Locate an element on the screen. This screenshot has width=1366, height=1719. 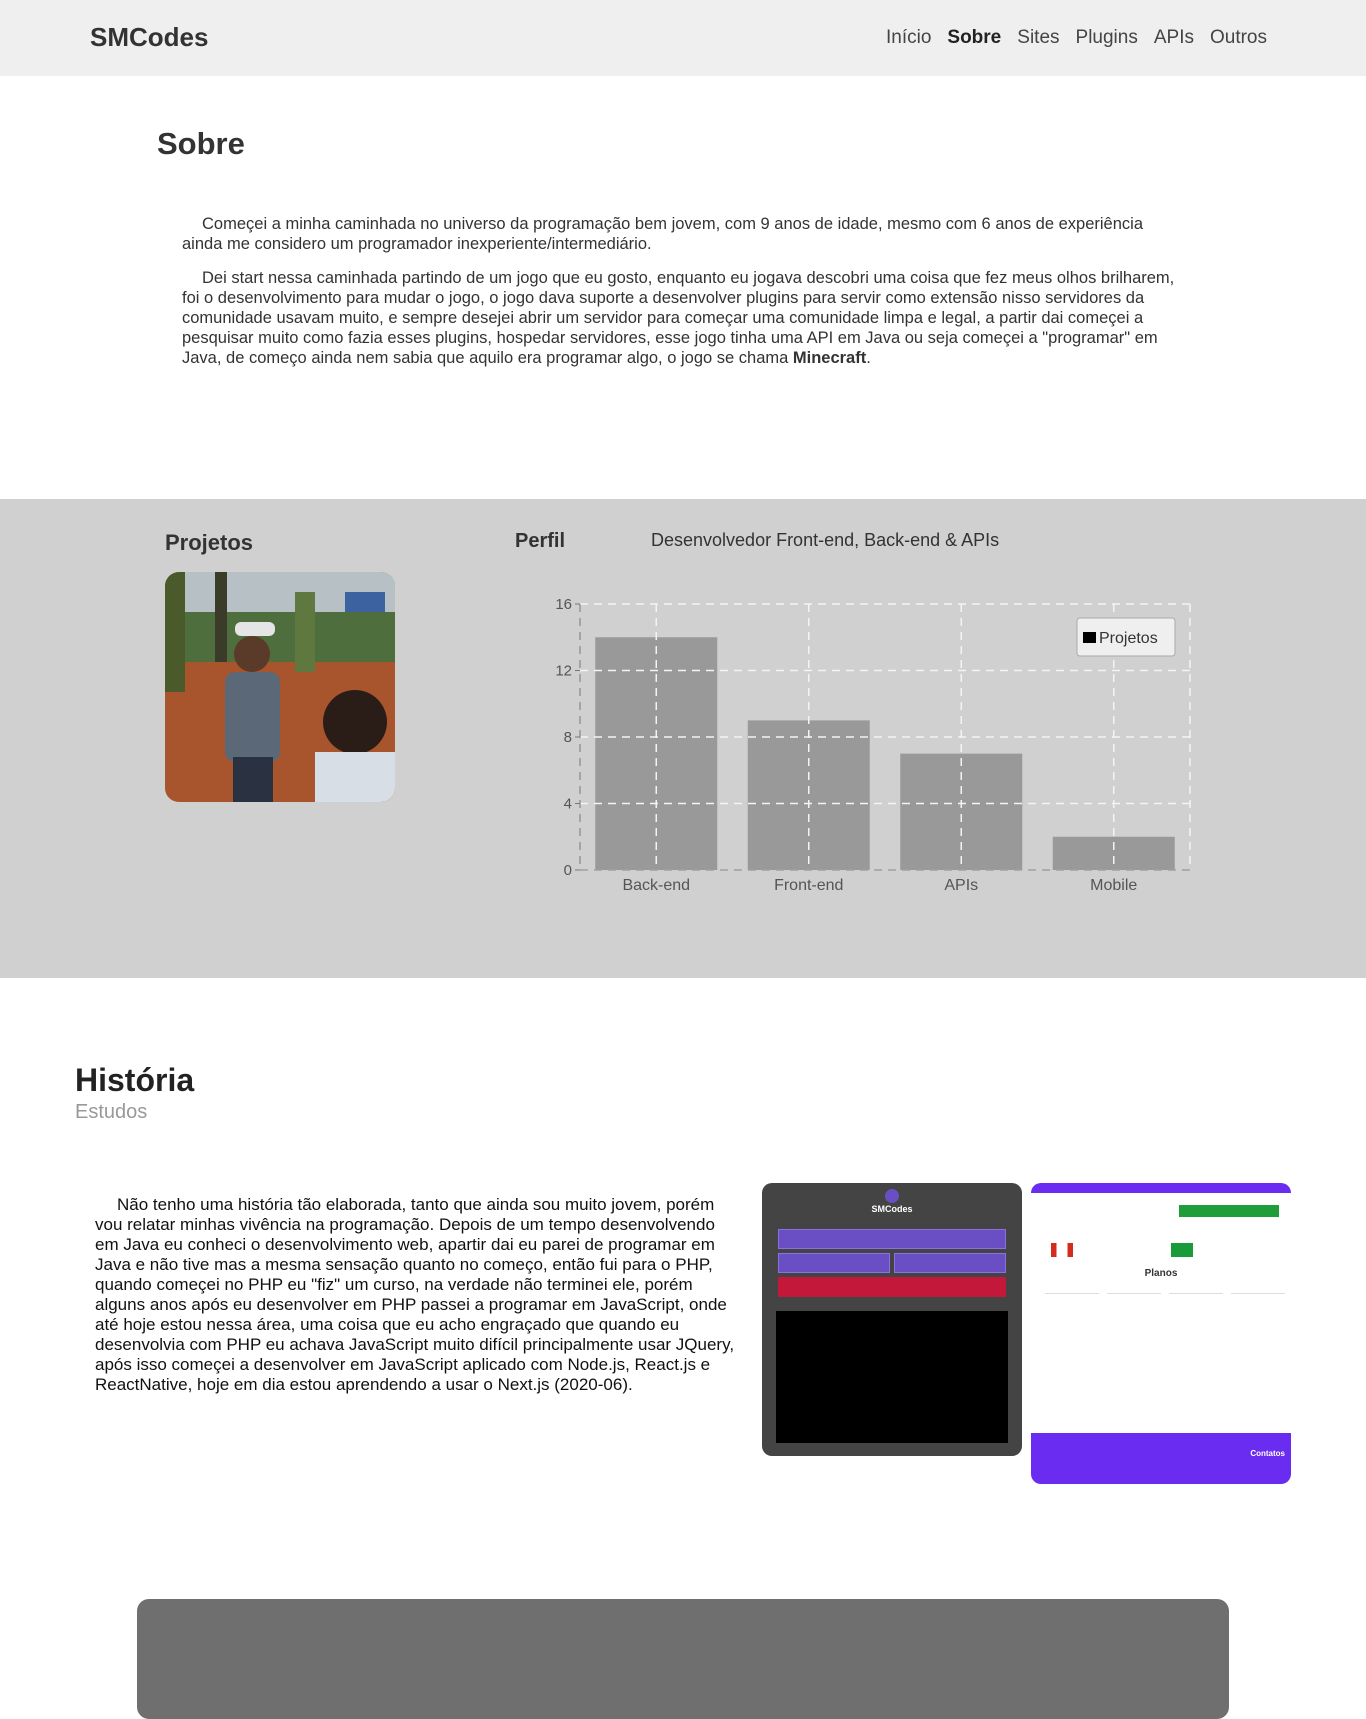
chart-xtick-label: Mobile is located at coordinates (1113, 885).